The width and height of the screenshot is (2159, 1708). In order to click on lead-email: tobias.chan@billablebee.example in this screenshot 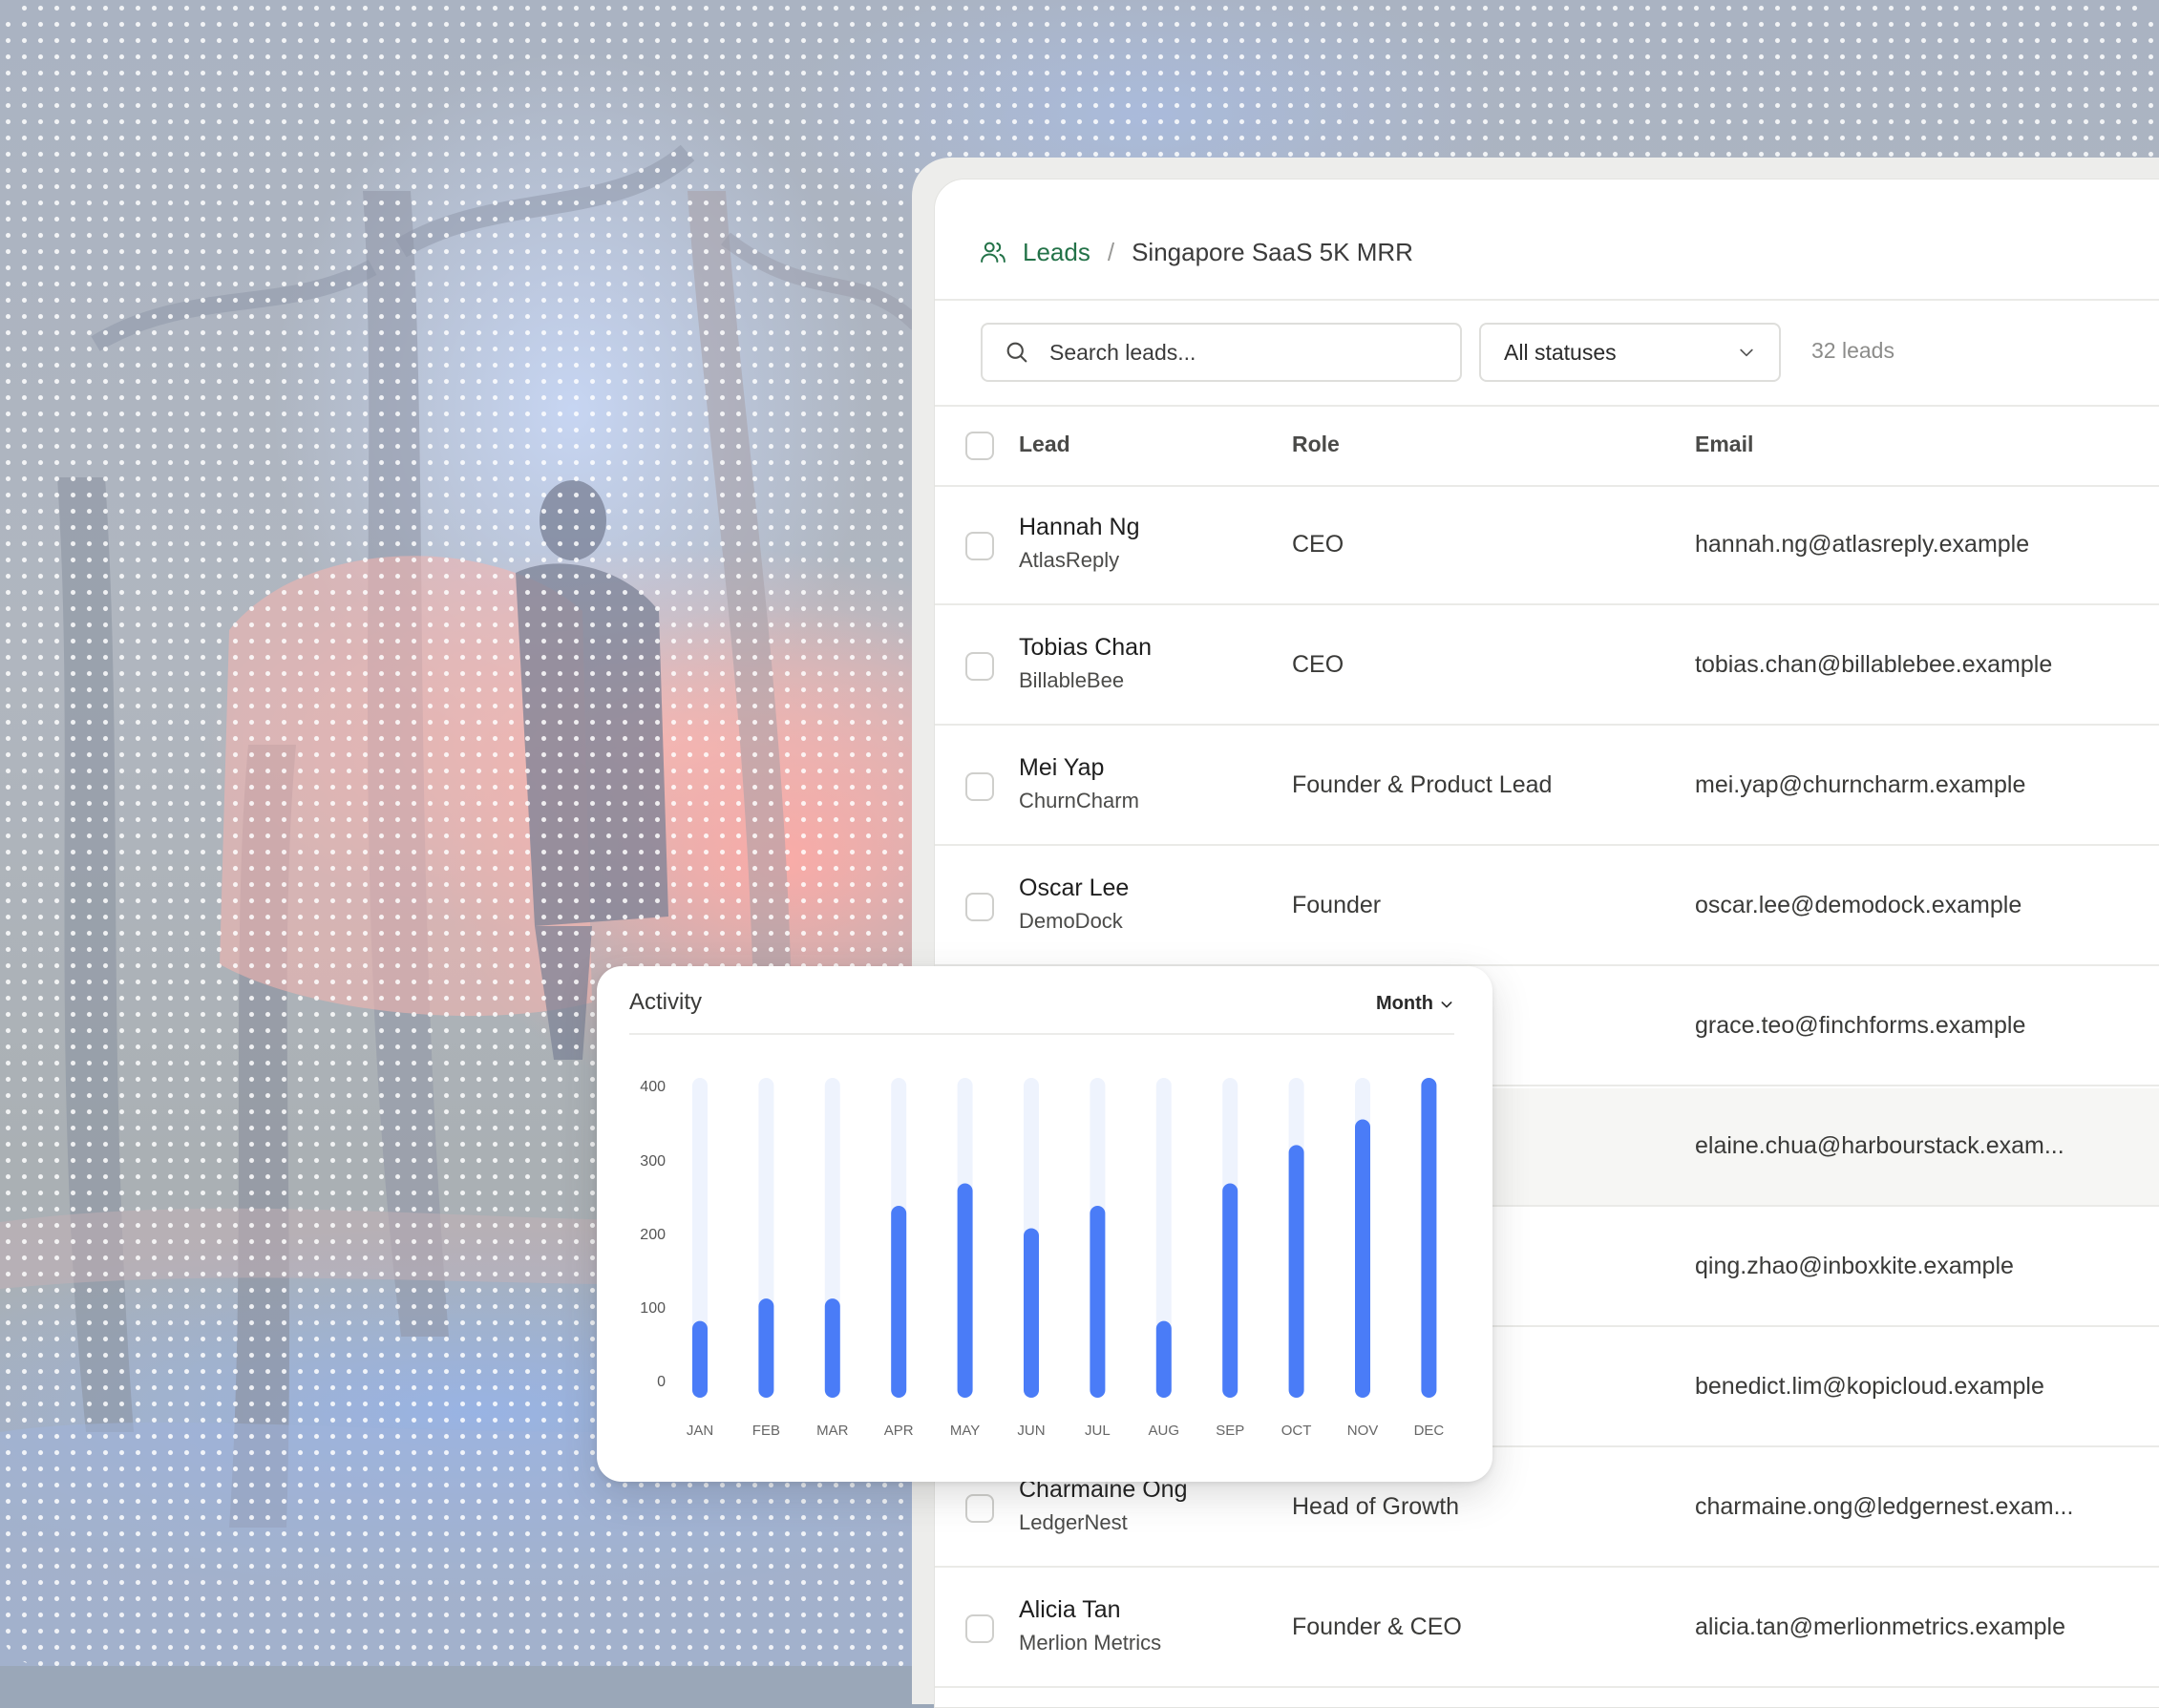, I will do `click(1873, 665)`.